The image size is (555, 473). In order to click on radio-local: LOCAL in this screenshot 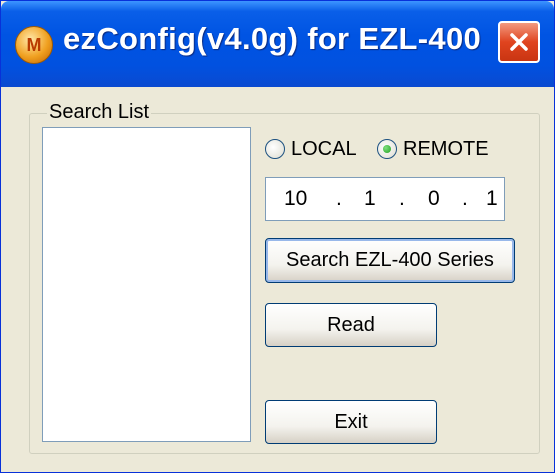, I will do `click(311, 149)`.